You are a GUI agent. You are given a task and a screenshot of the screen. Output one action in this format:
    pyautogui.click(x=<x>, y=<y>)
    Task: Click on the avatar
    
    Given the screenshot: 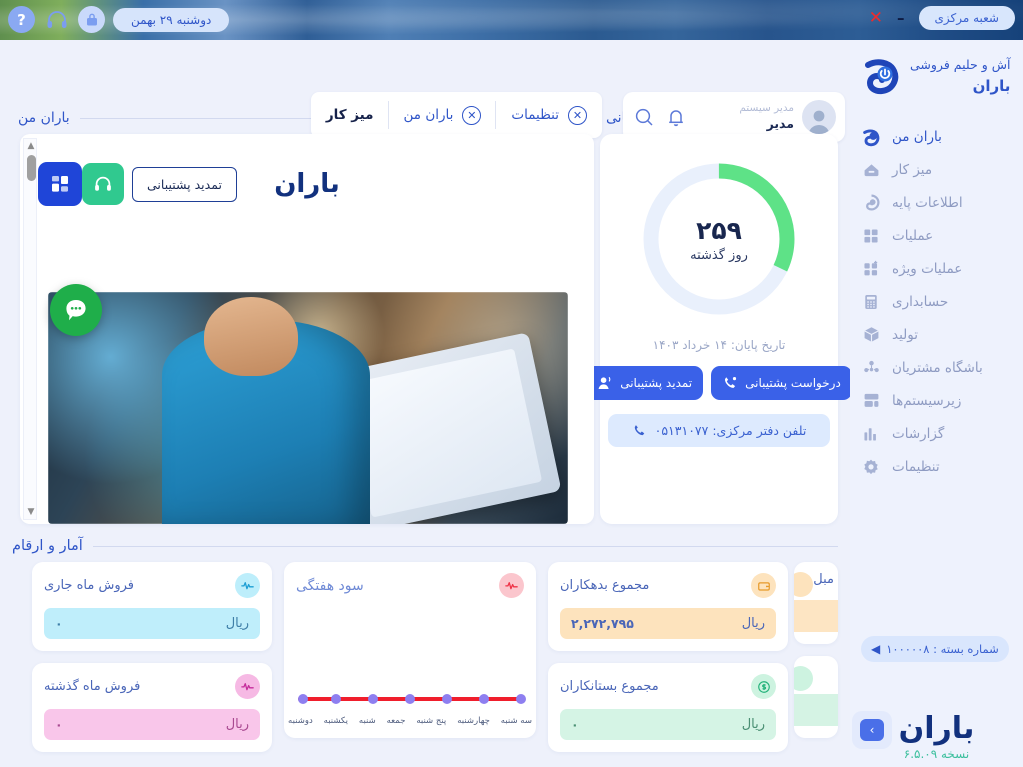 What is the action you would take?
    pyautogui.click(x=819, y=117)
    